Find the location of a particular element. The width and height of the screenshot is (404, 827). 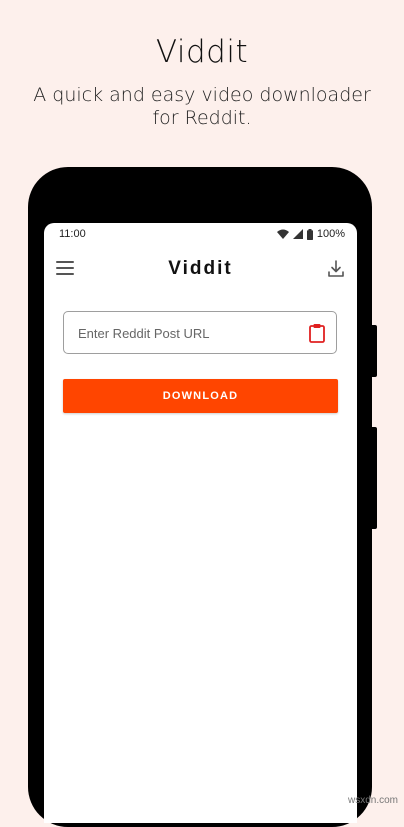

download-icon is located at coordinates (336, 268).